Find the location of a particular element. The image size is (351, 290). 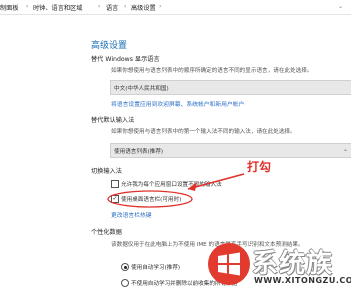

watermark-logo is located at coordinates (229, 264).